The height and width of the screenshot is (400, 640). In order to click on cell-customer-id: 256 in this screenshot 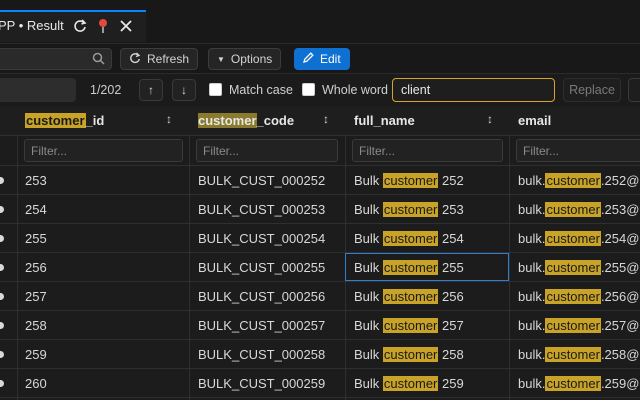, I will do `click(36, 267)`.